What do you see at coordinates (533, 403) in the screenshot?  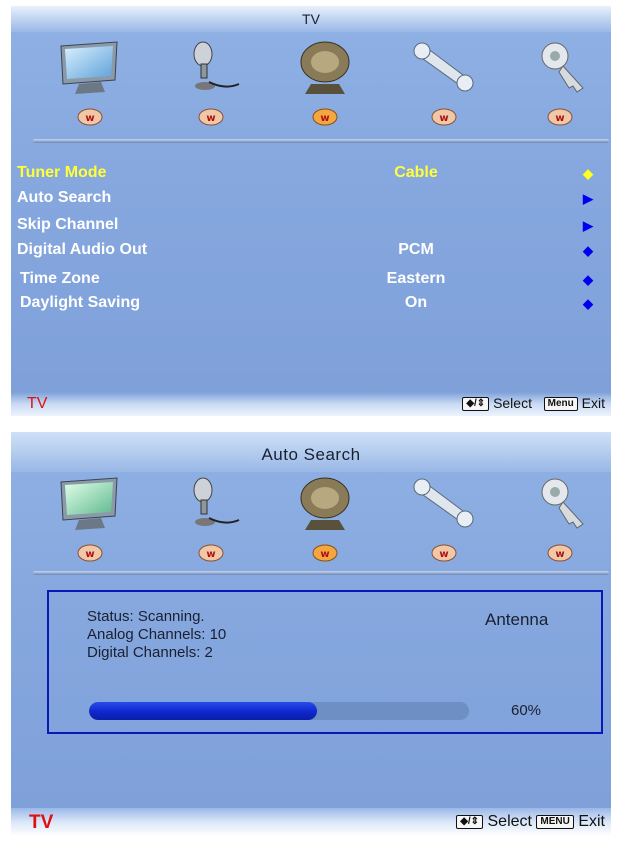 I see `help-hints: ◆/⇕ Select Menu Exit` at bounding box center [533, 403].